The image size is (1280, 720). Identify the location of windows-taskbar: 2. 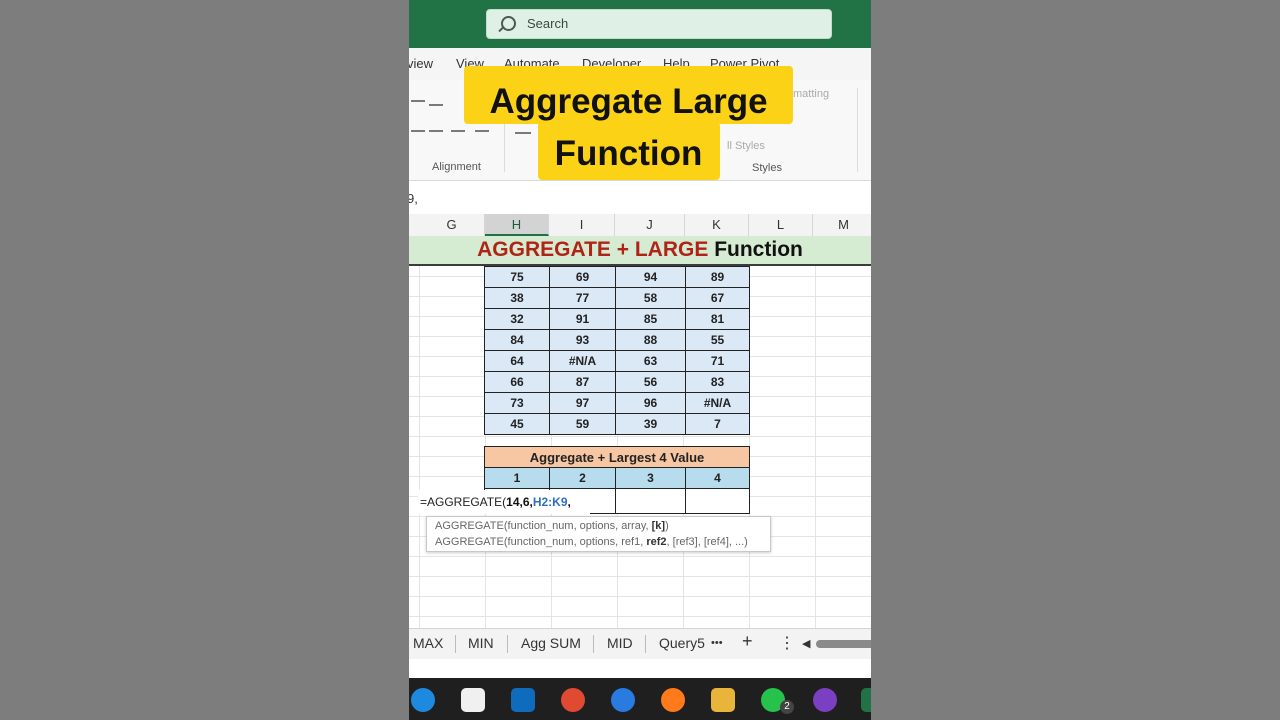
(640, 699).